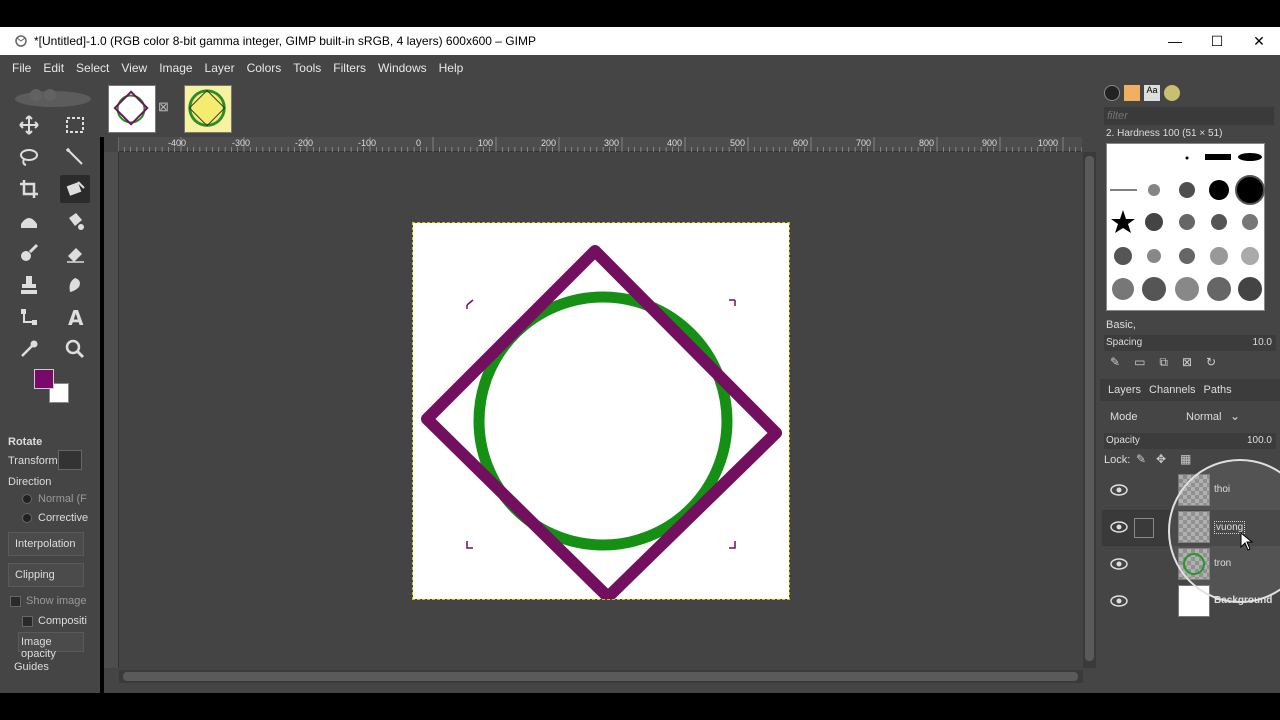 The image size is (1280, 720). Describe the element at coordinates (75, 221) in the screenshot. I see `bucket-fill-tool-icon` at that location.